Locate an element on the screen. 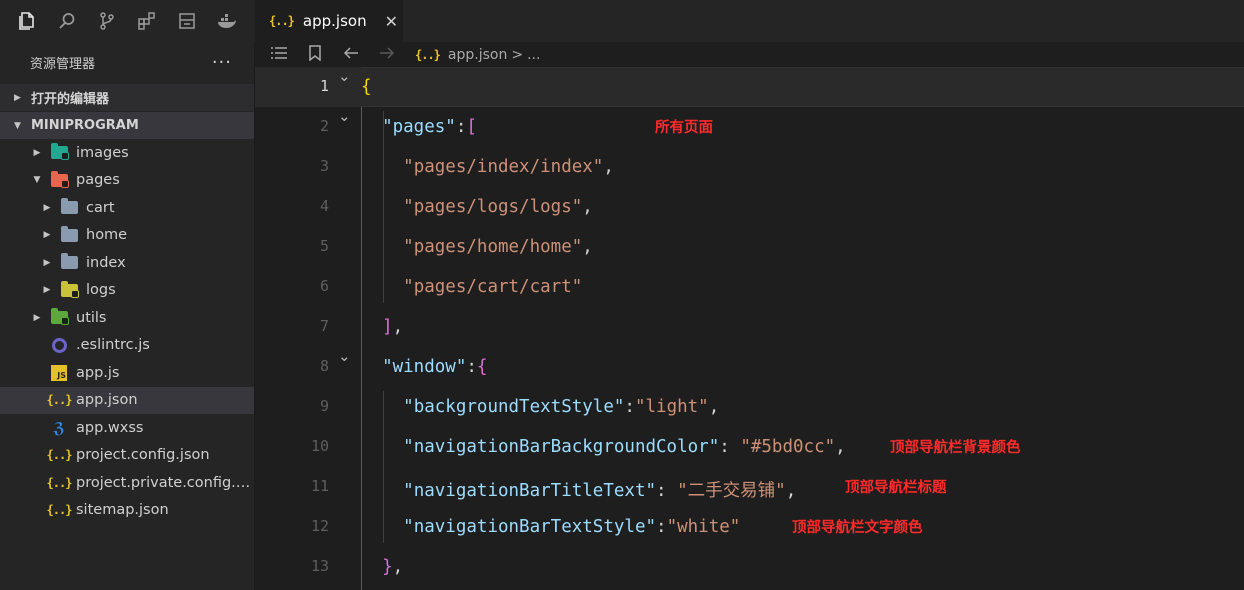 The image size is (1244, 590). line-number: 9 is located at coordinates (324, 406).